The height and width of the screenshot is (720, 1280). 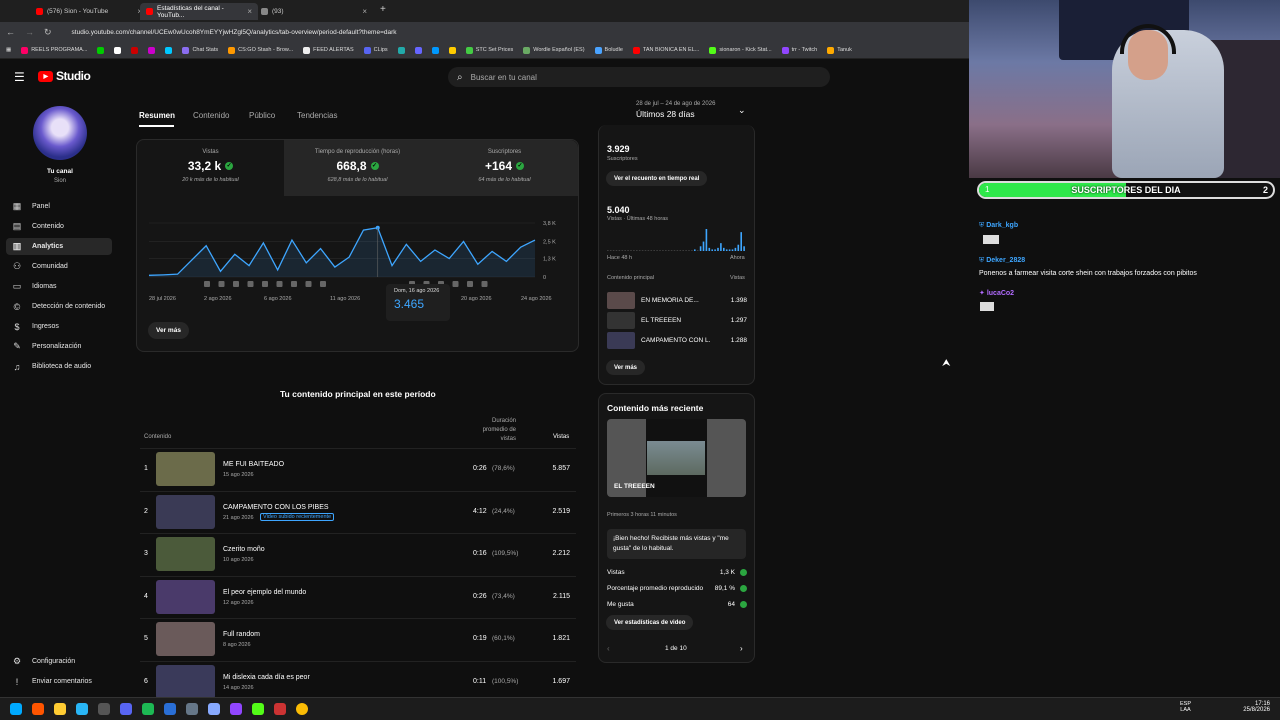 What do you see at coordinates (650, 622) in the screenshot?
I see `video-analytics-button: Ver estadísticas de video` at bounding box center [650, 622].